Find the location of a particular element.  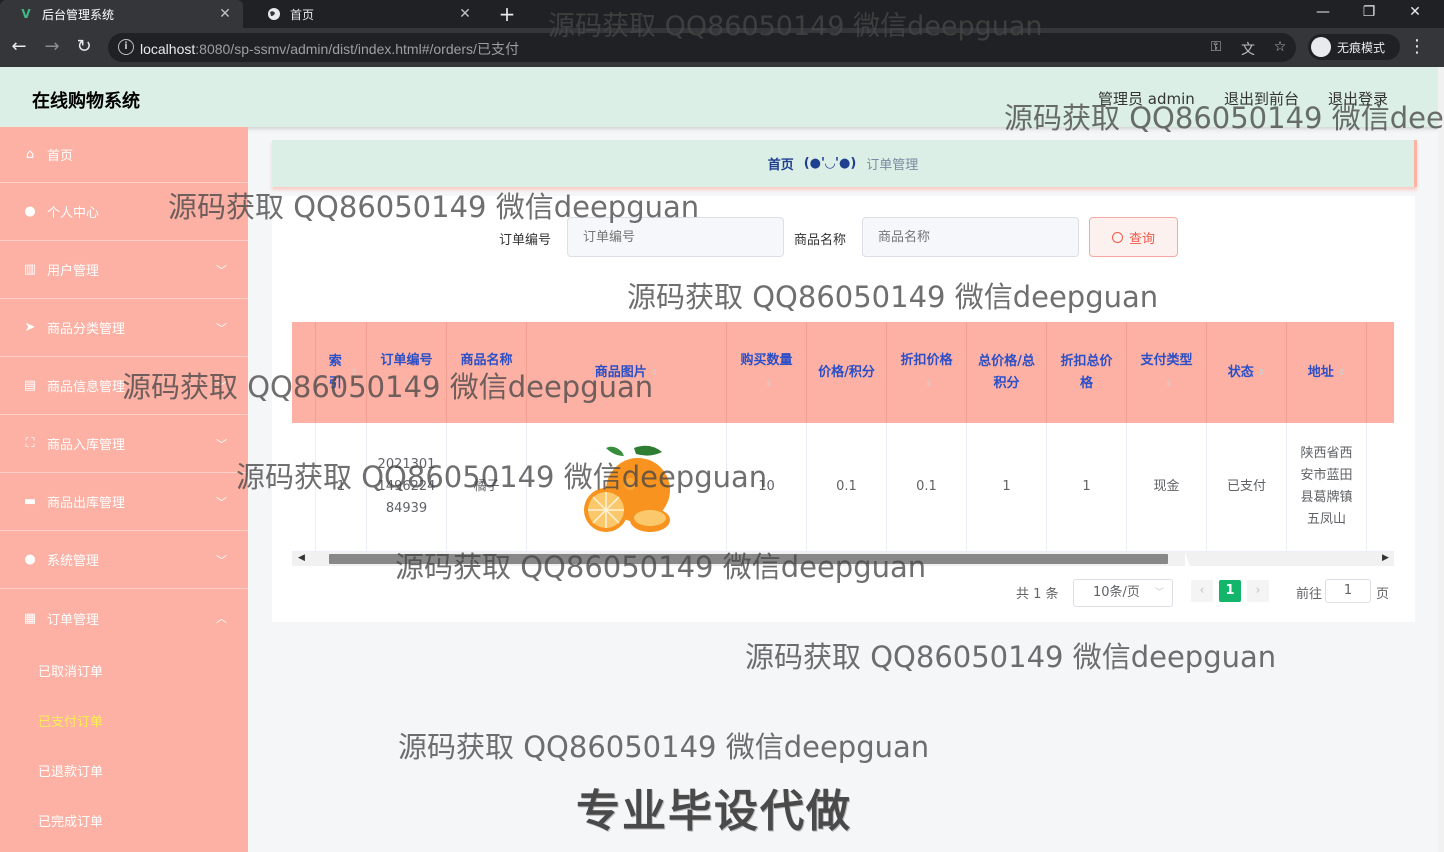

fullscreen-icon: ⛶ is located at coordinates (30, 443).